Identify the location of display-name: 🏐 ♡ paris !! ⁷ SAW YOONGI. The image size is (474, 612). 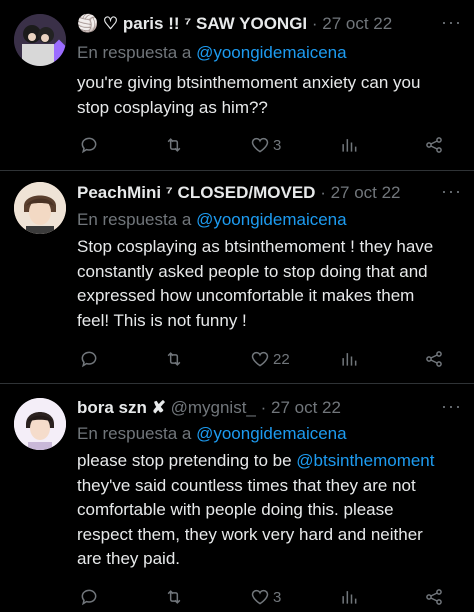
(192, 23).